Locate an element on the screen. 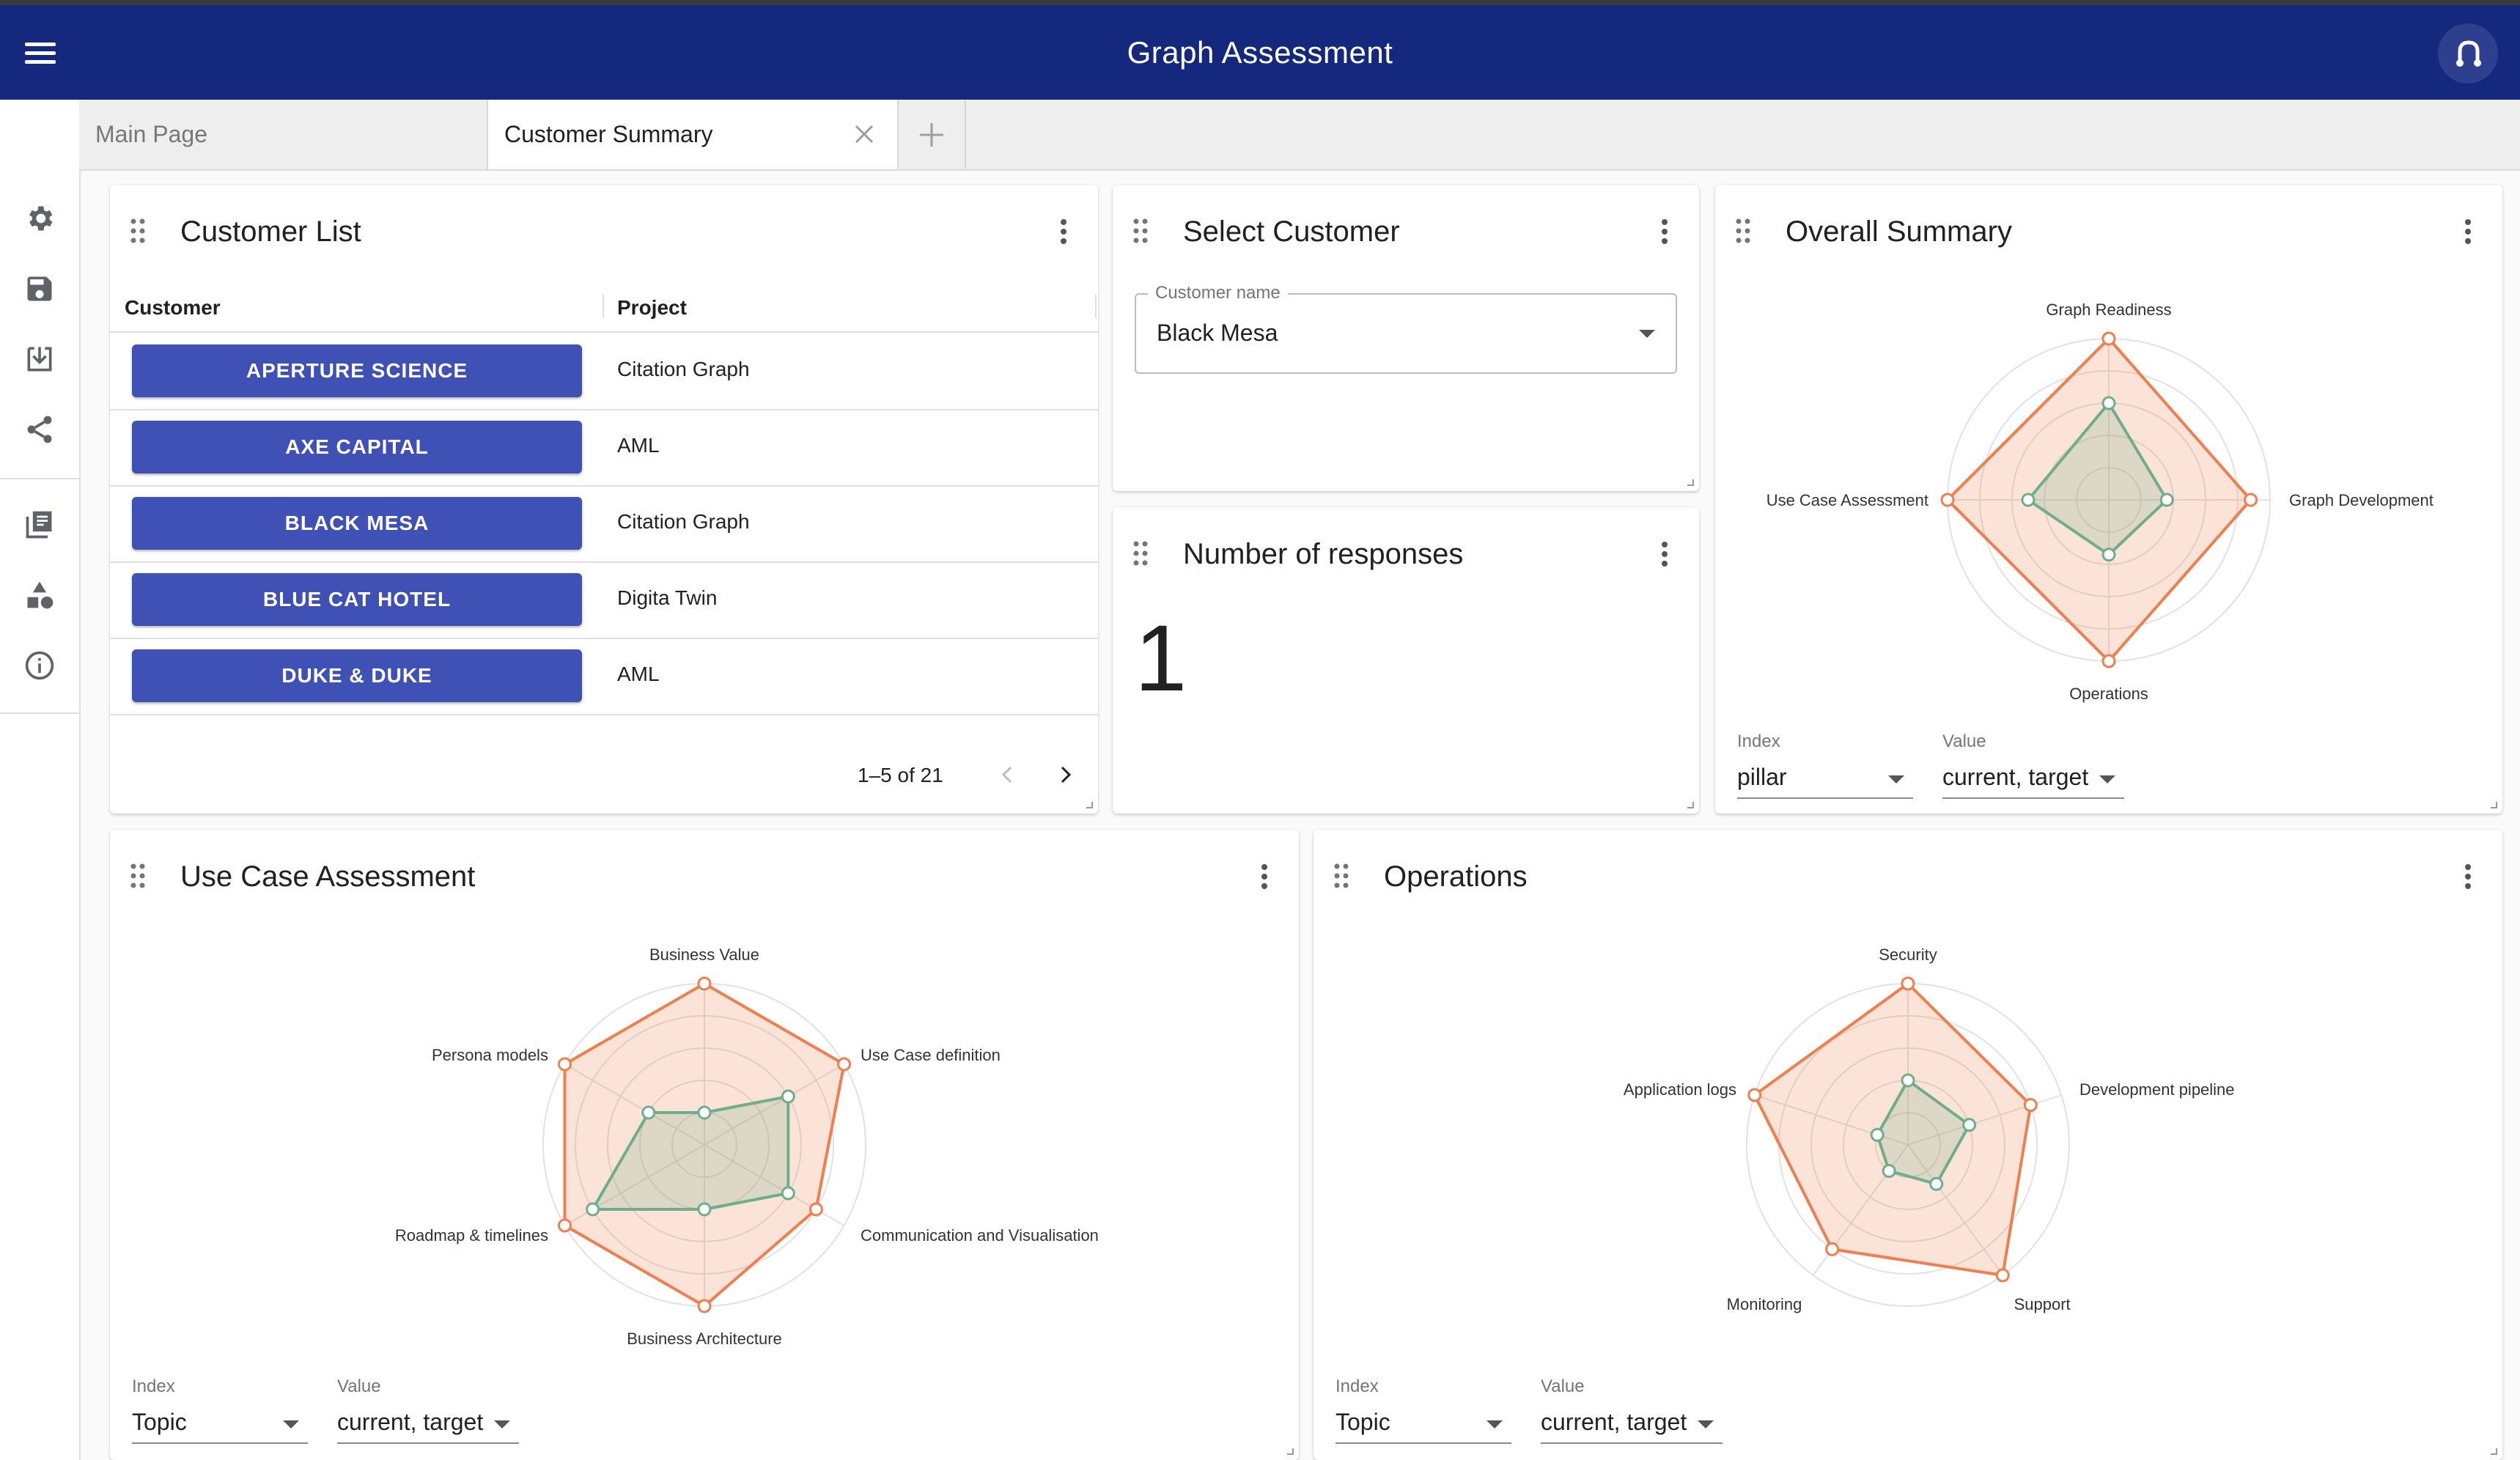 The height and width of the screenshot is (1460, 2520). value-label: Value is located at coordinates (1563, 1386).